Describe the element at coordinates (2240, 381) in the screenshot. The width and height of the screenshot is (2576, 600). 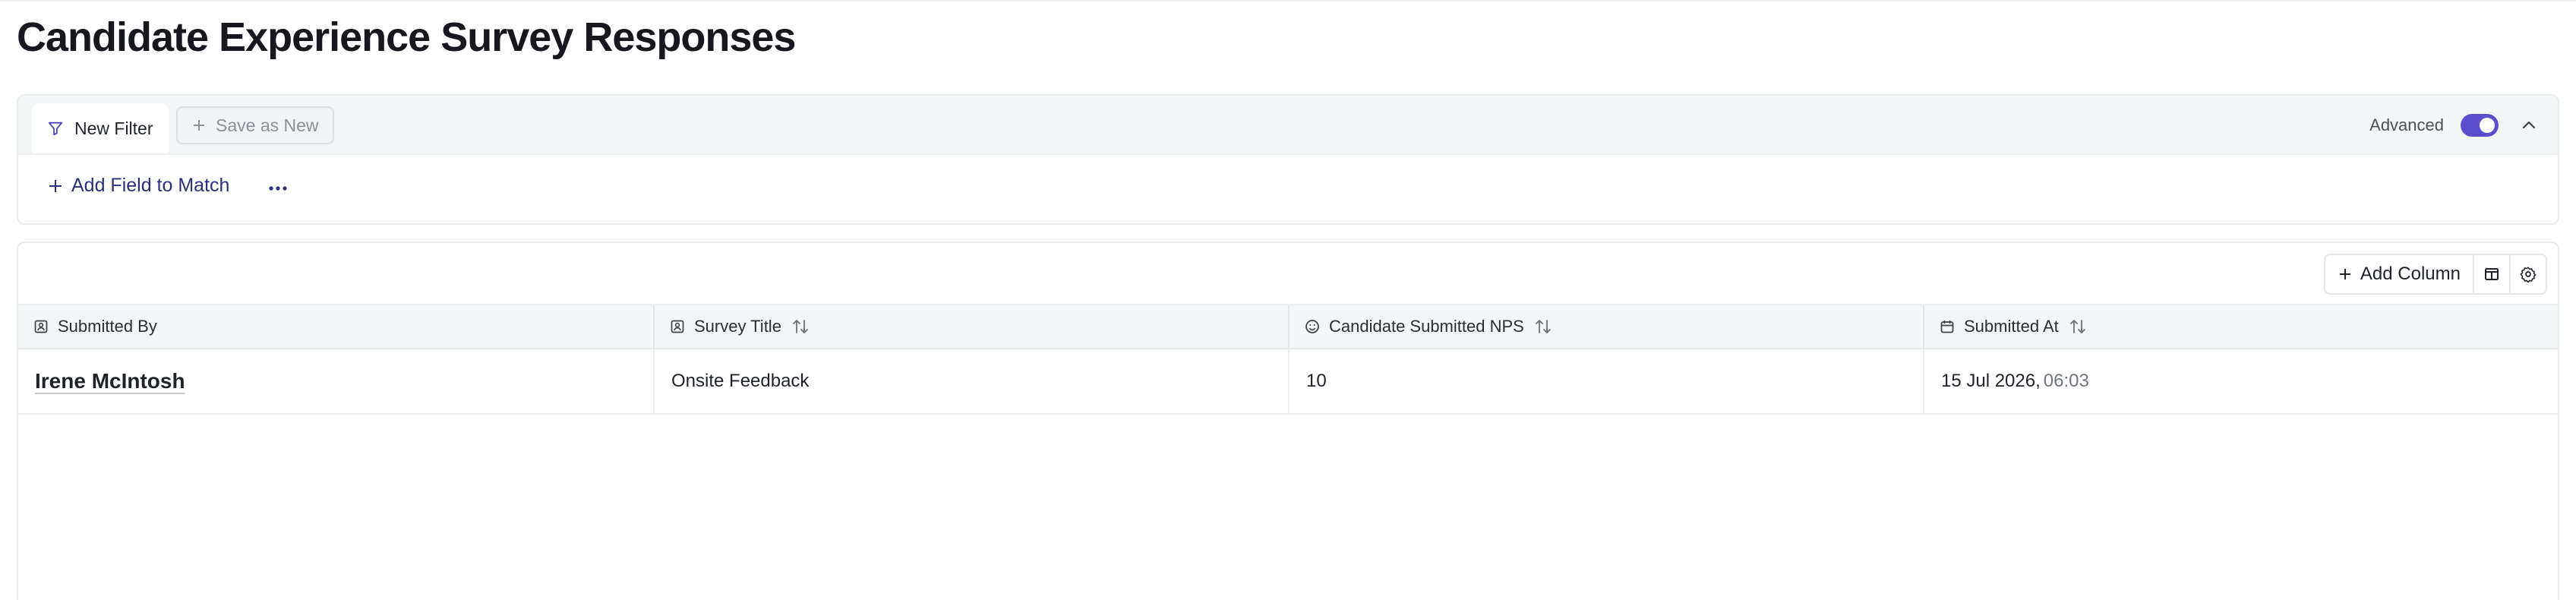
I see `submitted-at-cell: 15 Jul 2026, 06:03` at that location.